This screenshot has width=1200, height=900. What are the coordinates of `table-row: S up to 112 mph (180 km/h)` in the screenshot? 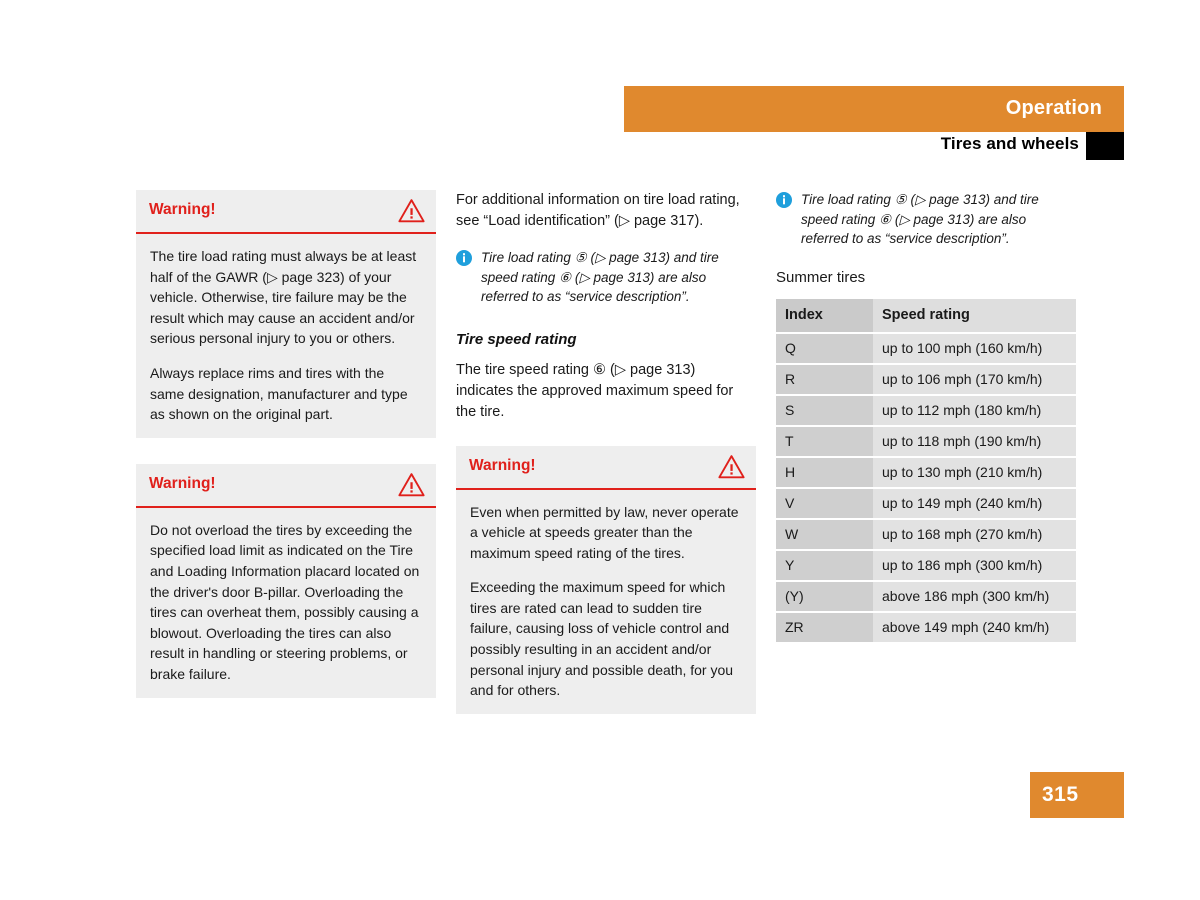 It's located at (926, 410).